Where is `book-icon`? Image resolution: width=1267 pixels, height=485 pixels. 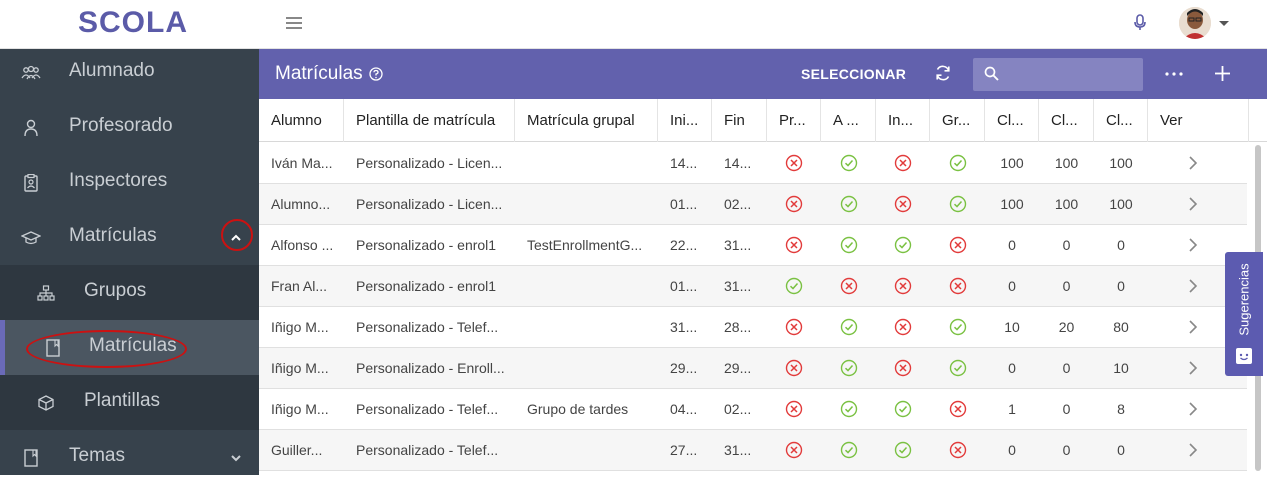
book-icon is located at coordinates (31, 458).